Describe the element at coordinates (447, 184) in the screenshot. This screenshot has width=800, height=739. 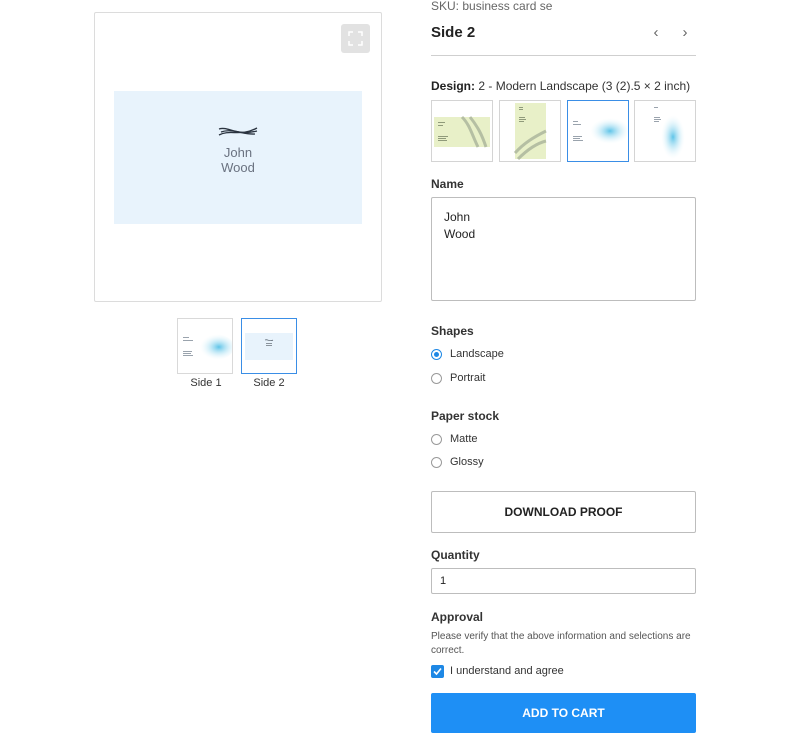
I see `name-label: Name` at that location.